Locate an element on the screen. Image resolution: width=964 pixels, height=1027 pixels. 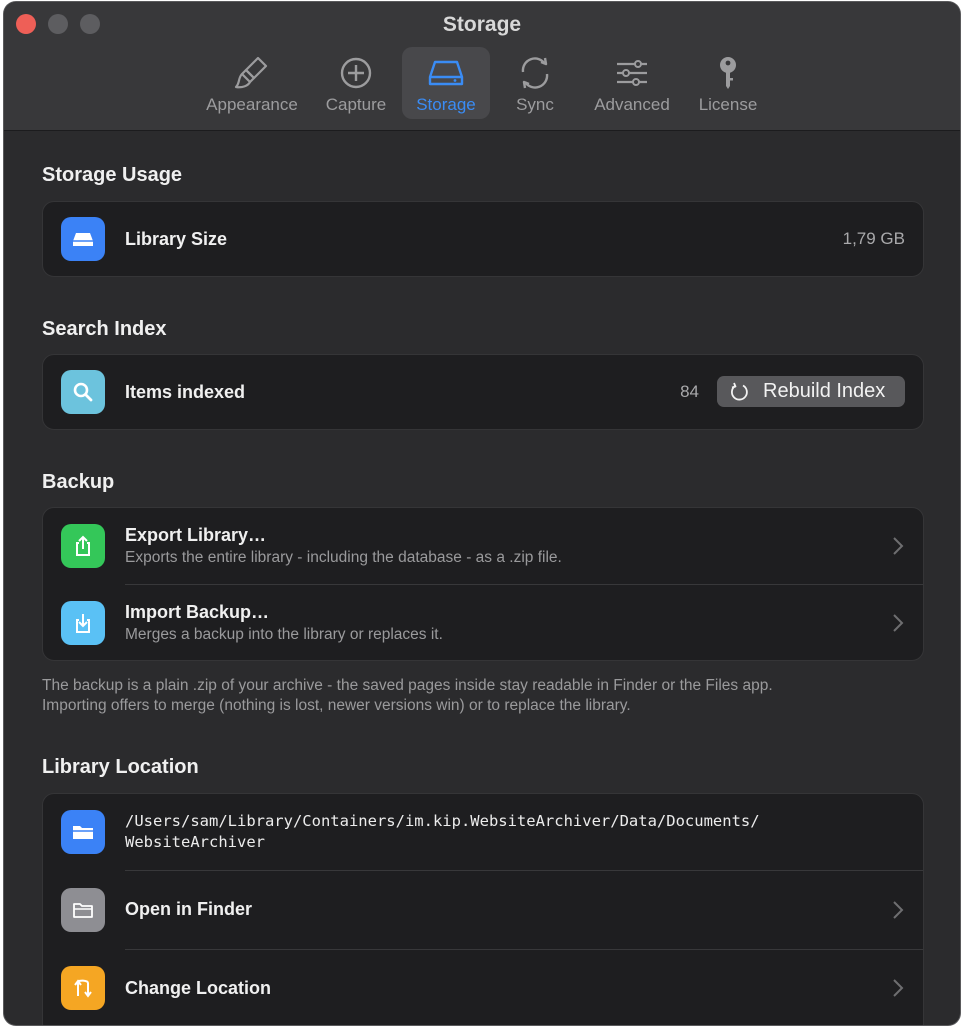
open-in-finder-label: Open in Finder is located at coordinates (189, 909).